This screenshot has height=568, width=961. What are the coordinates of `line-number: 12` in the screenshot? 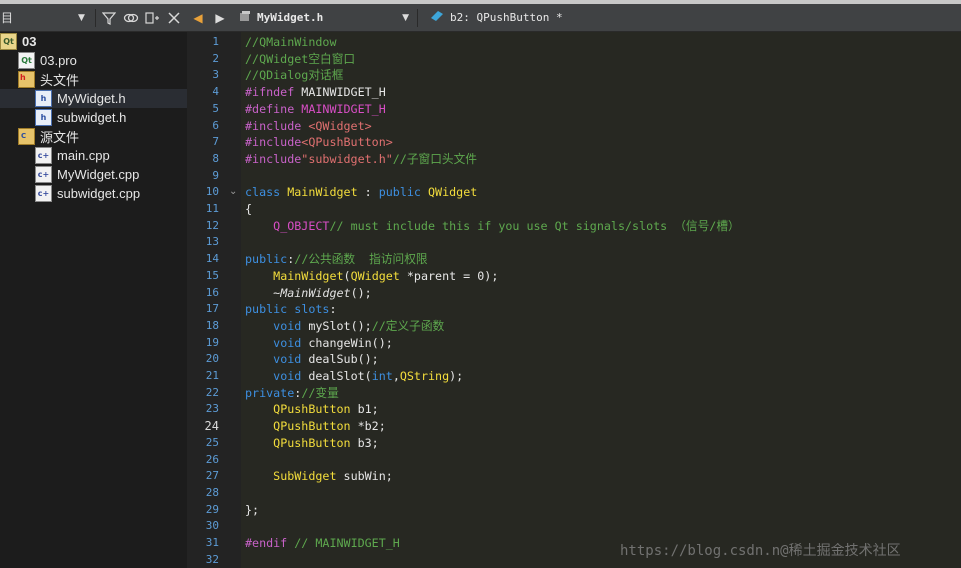 It's located at (212, 225).